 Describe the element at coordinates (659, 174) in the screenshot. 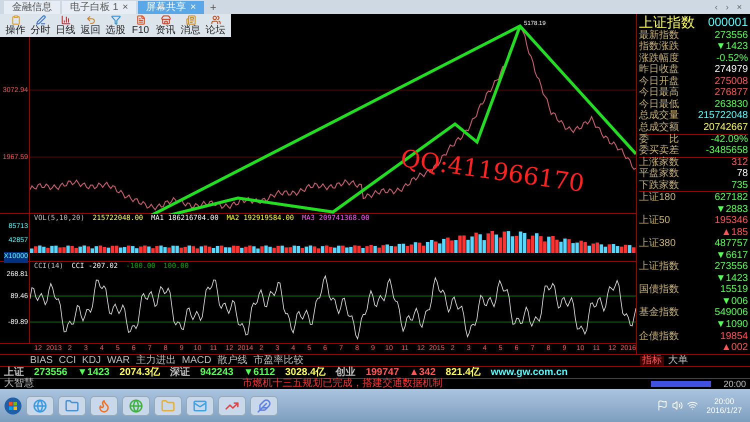

I see `quote-label: 平盘家数` at that location.